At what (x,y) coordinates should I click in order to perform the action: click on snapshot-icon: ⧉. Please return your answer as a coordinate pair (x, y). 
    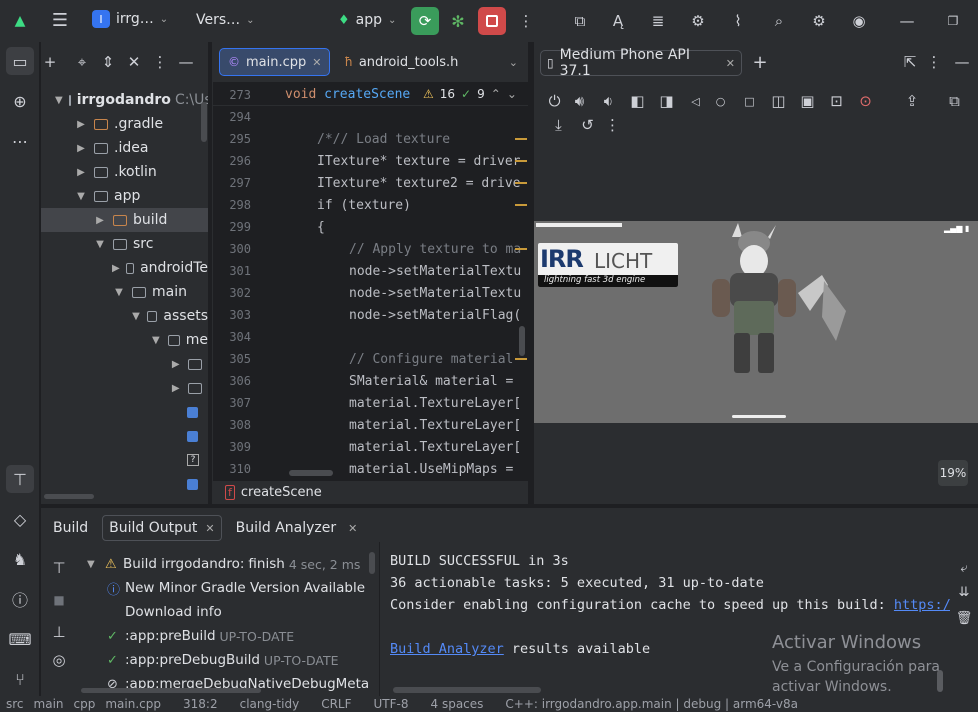
    Looking at the image, I should click on (954, 101).